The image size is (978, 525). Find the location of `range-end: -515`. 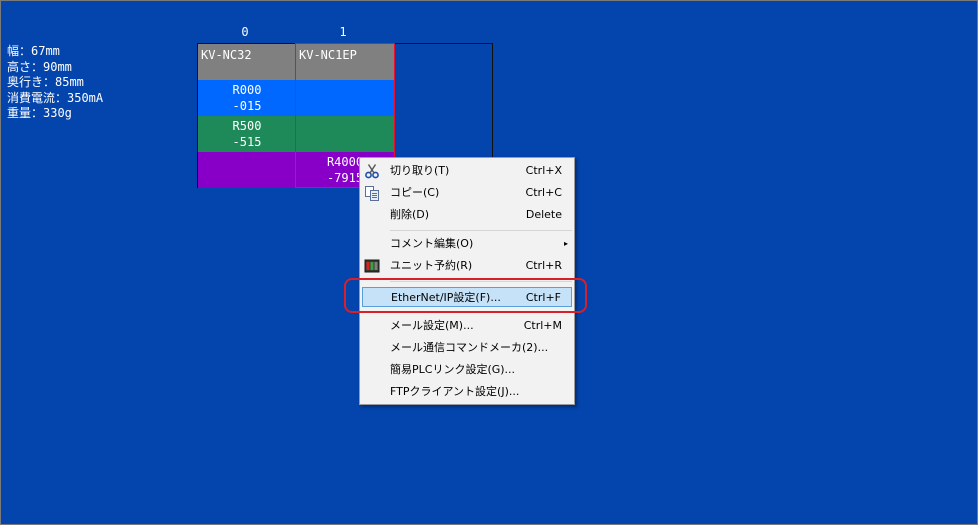

range-end: -515 is located at coordinates (247, 142).